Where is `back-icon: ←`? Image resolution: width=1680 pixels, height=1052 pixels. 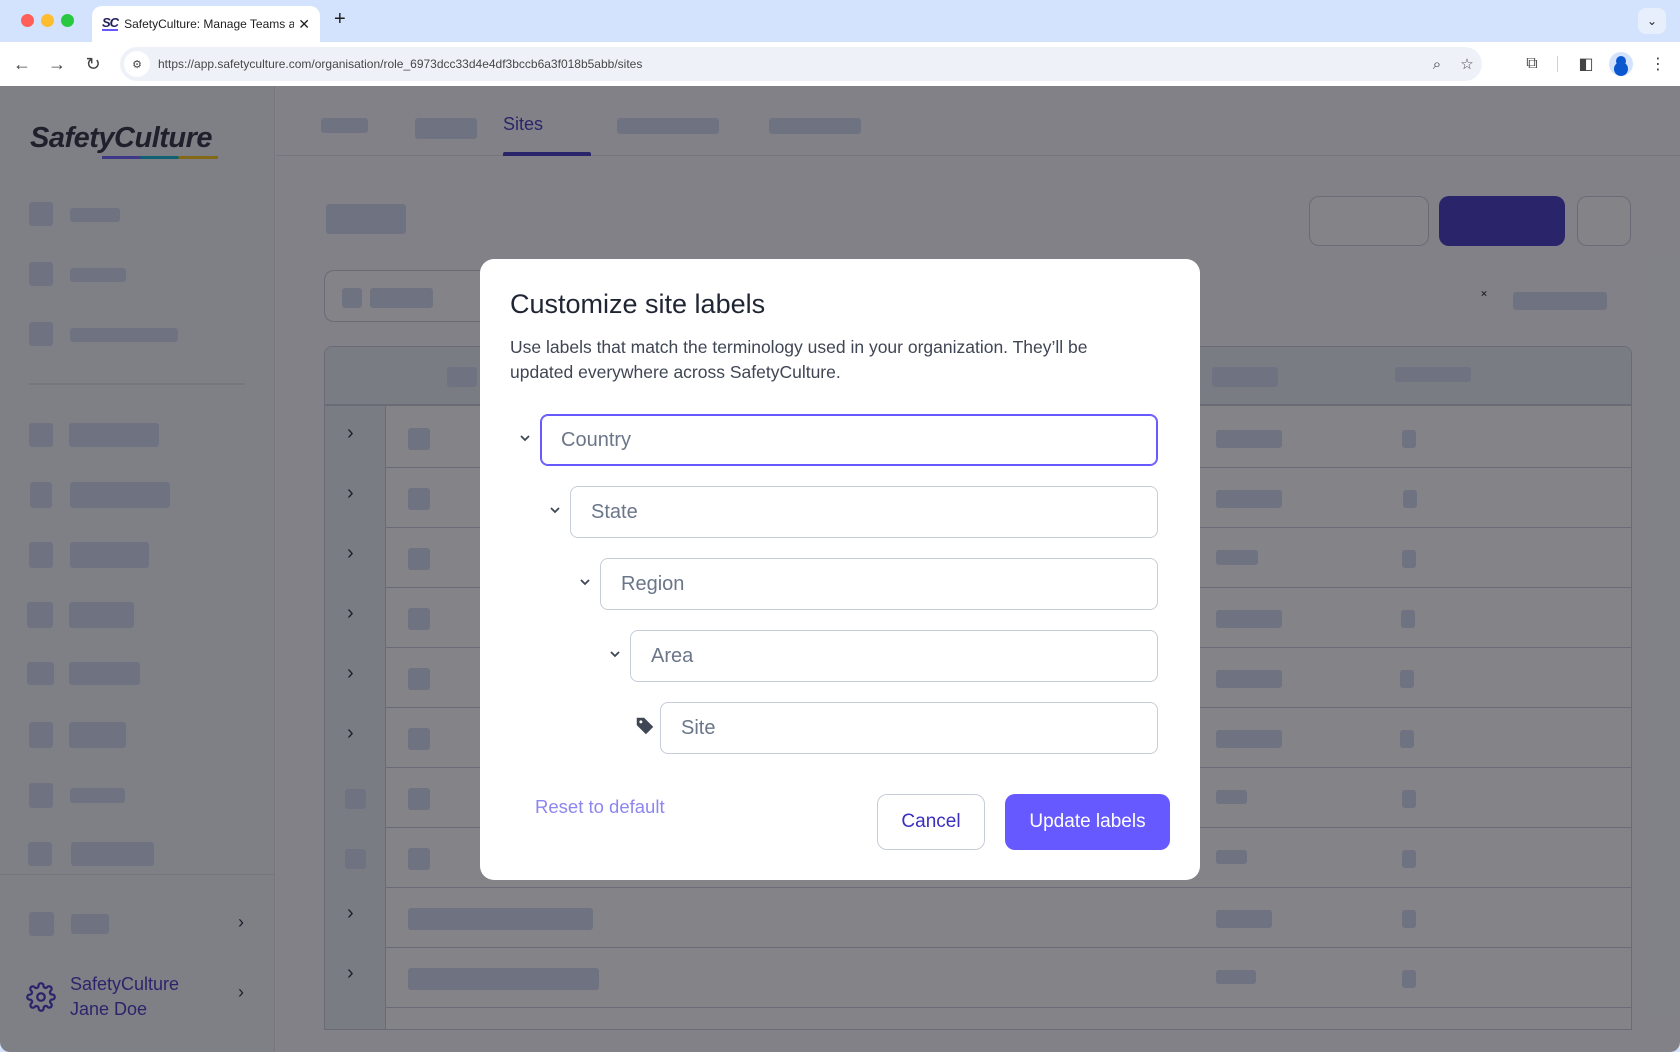 back-icon: ← is located at coordinates (22, 64).